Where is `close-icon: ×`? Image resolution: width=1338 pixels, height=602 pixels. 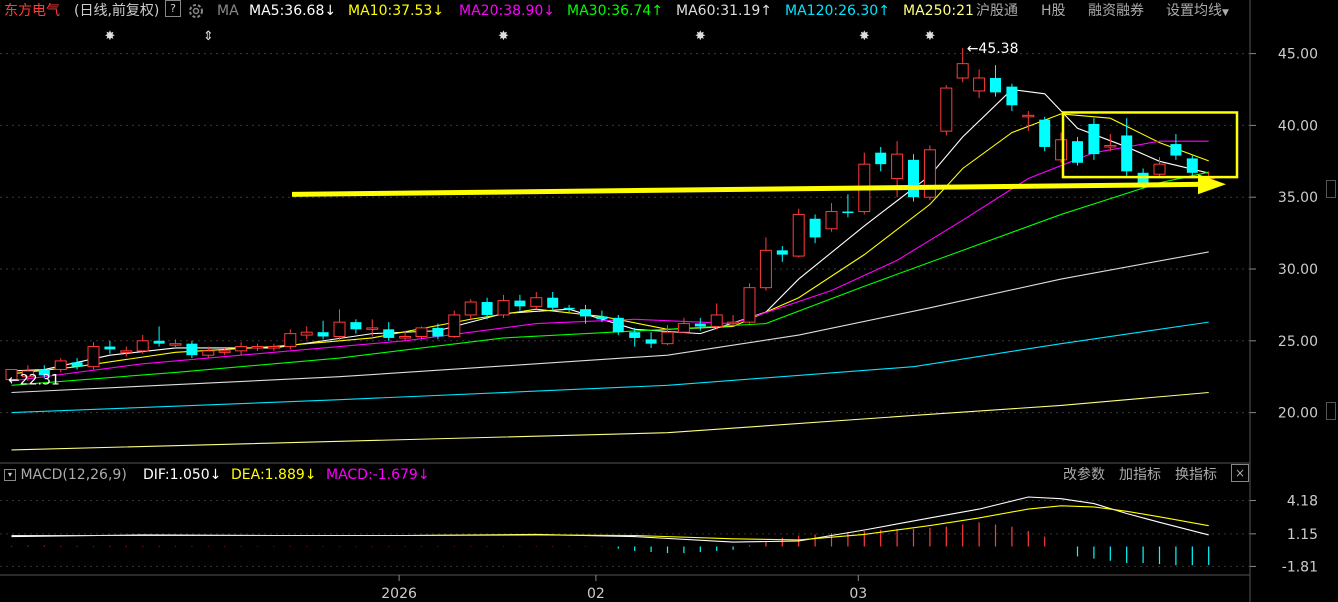
close-icon: × is located at coordinates (1240, 473).